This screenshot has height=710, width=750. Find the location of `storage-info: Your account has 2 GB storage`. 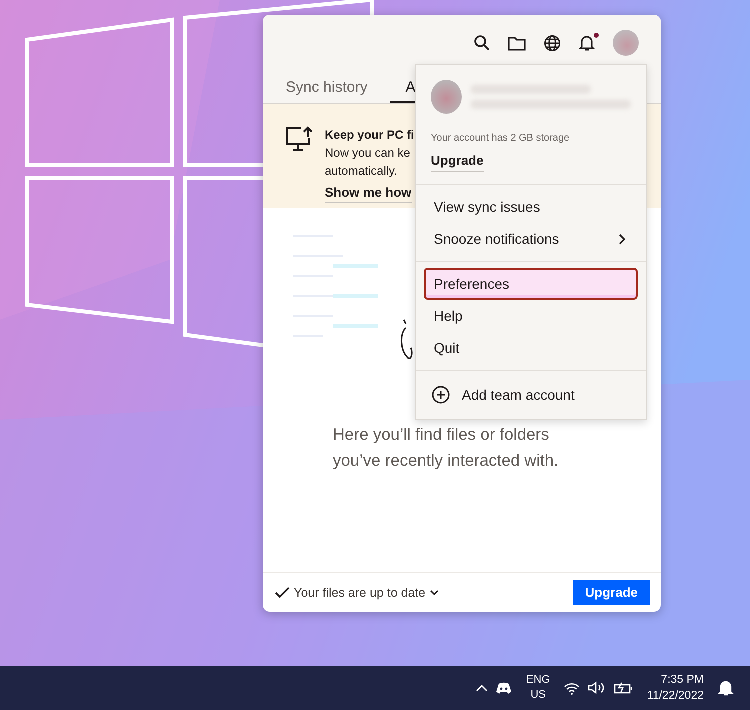

storage-info: Your account has 2 GB storage is located at coordinates (501, 138).